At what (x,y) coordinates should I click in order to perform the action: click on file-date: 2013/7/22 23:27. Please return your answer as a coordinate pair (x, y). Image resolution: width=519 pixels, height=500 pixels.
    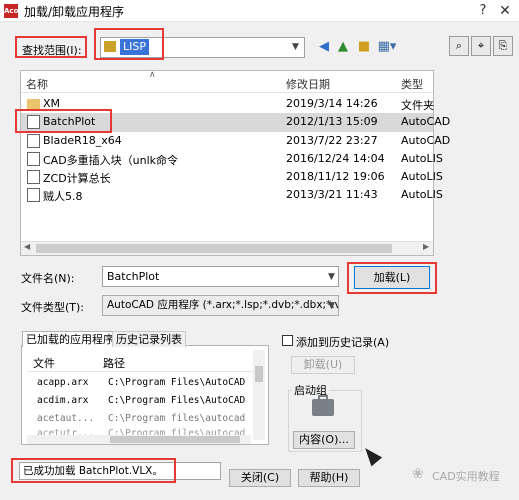
    Looking at the image, I should click on (332, 140).